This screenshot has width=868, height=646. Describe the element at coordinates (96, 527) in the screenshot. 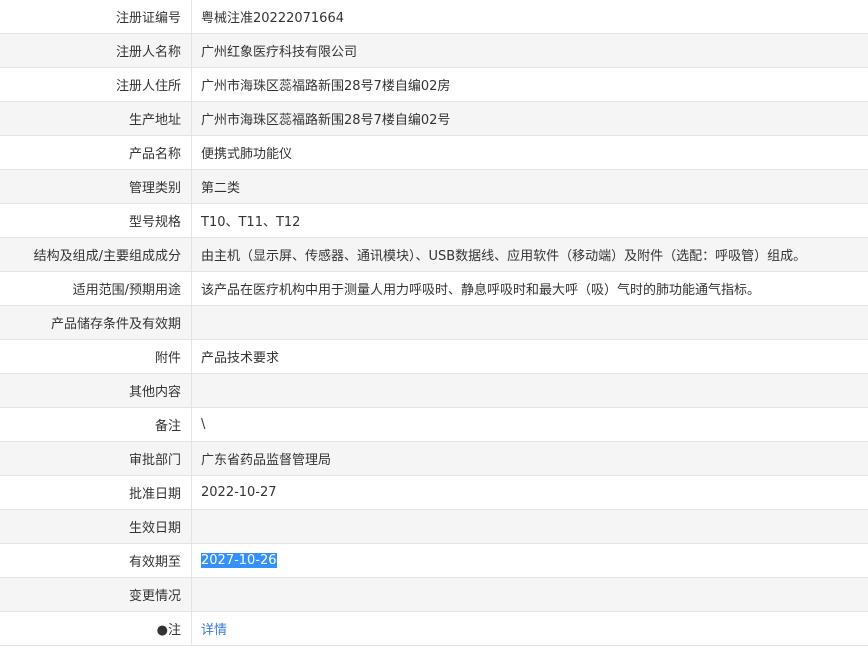

I see `field-label-effective-date: 生效日期` at that location.